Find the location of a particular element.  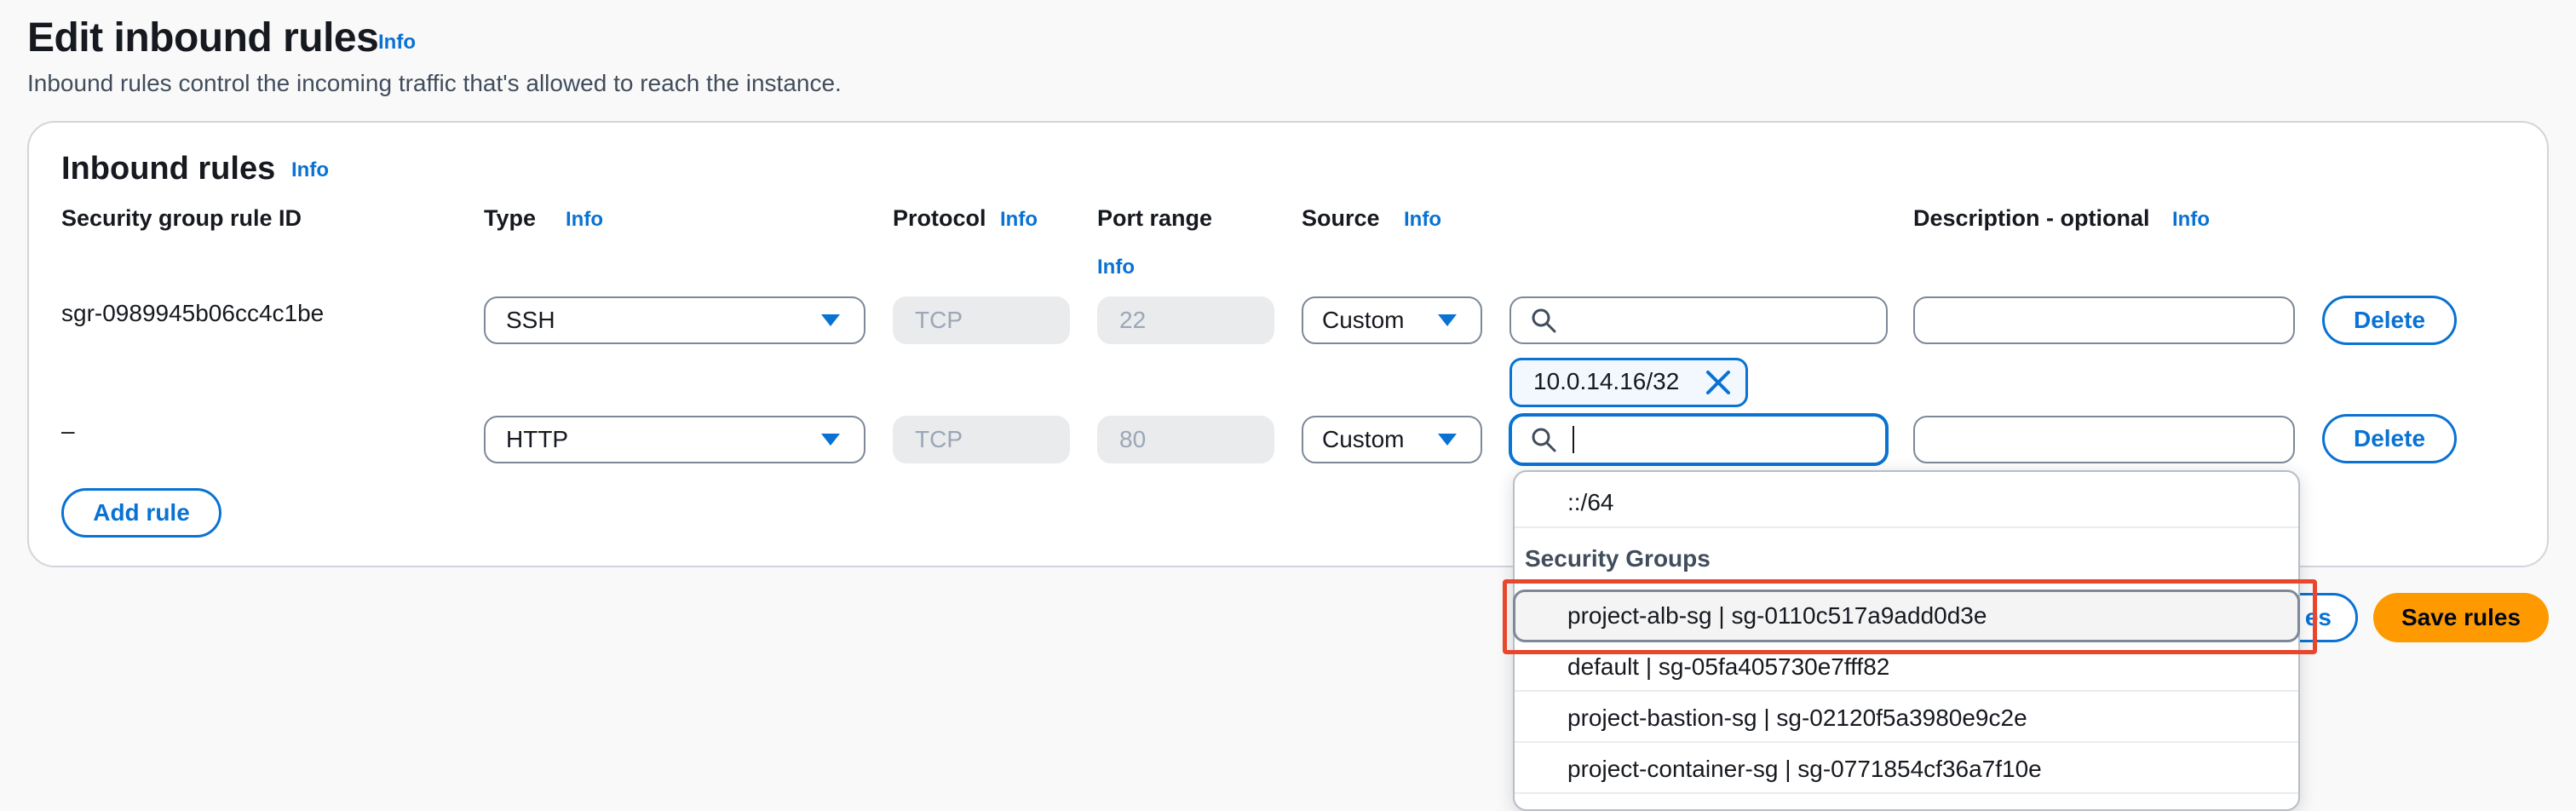

rule-id-text: sgr-0989945b06cc4c1be is located at coordinates (193, 313).